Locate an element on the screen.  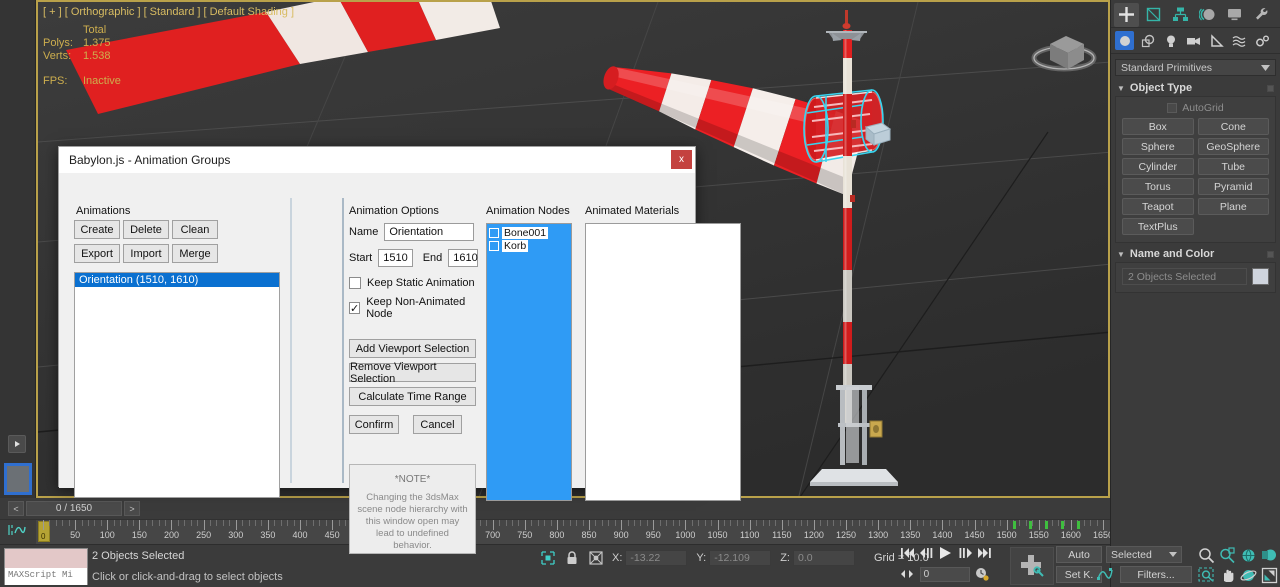
export-animation-button: Export is located at coordinates (97, 253).